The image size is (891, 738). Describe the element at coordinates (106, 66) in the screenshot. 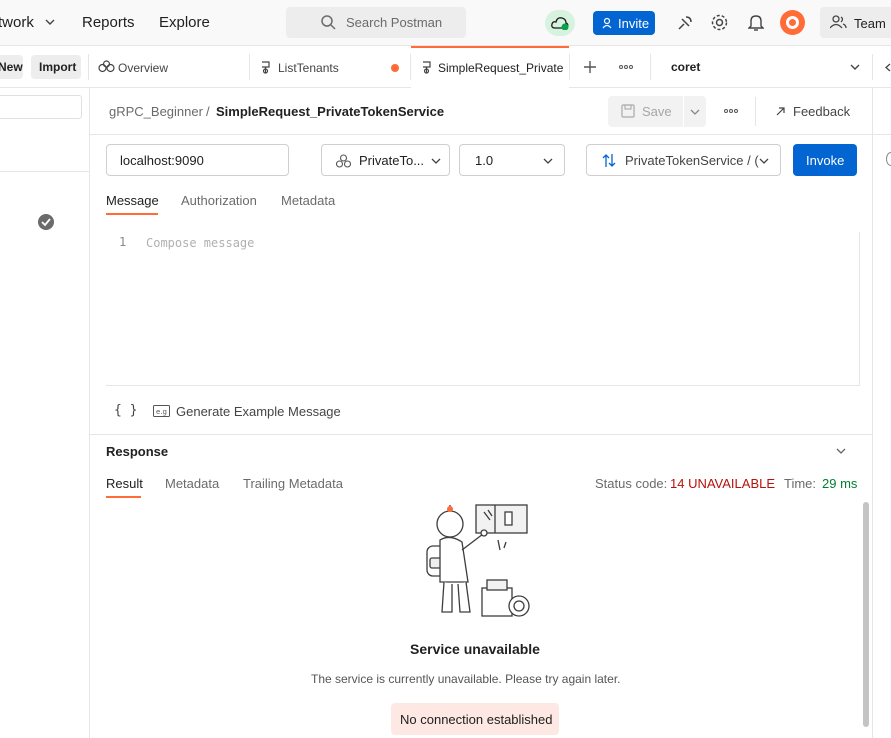

I see `overview-icon` at that location.